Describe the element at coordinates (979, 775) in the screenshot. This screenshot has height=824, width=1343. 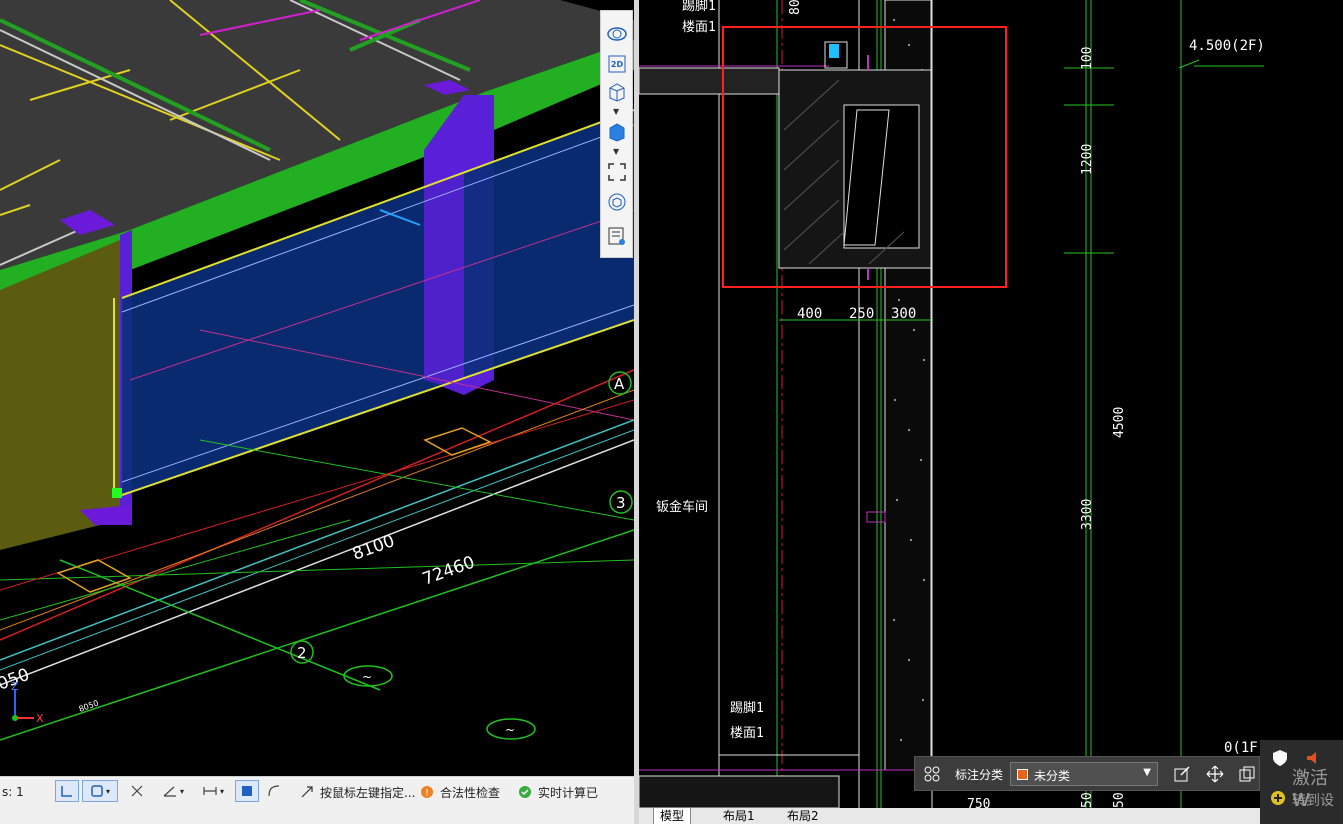
I see `annotation-category-label: 标注分类` at that location.